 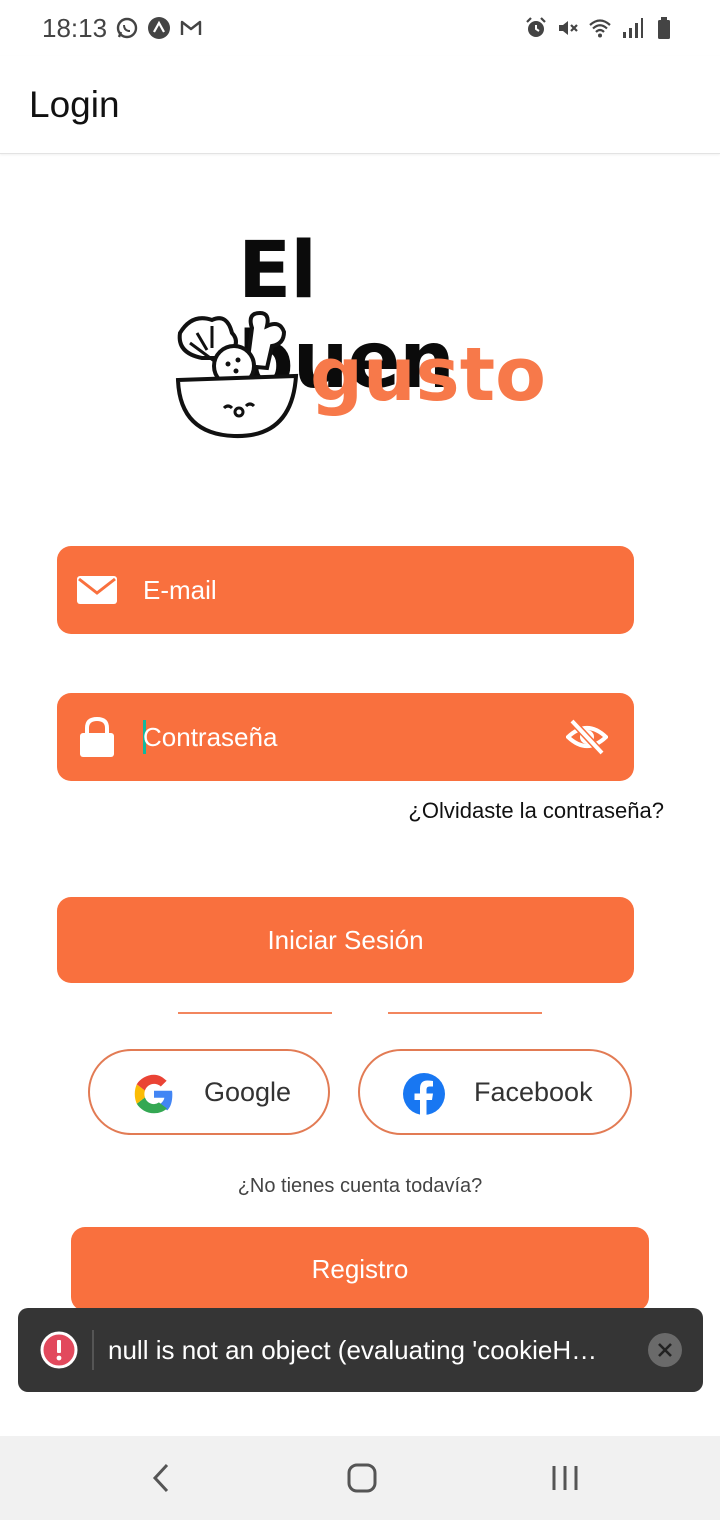 I want to click on battery-icon, so click(x=664, y=28).